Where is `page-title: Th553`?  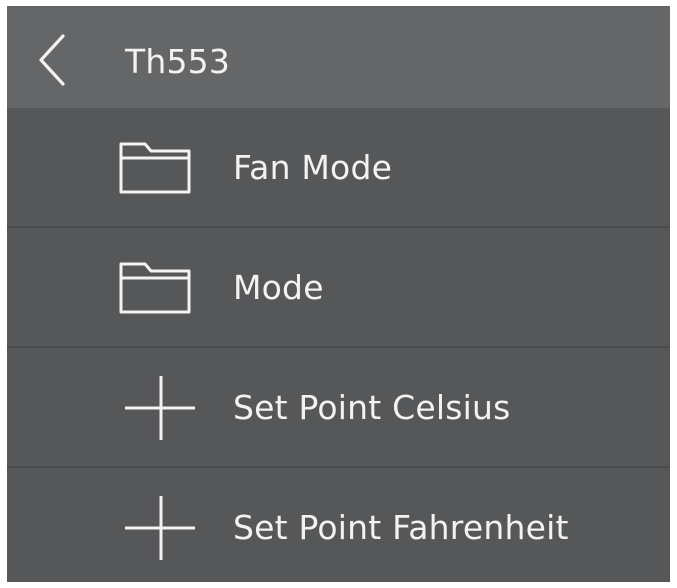
page-title: Th553 is located at coordinates (178, 61).